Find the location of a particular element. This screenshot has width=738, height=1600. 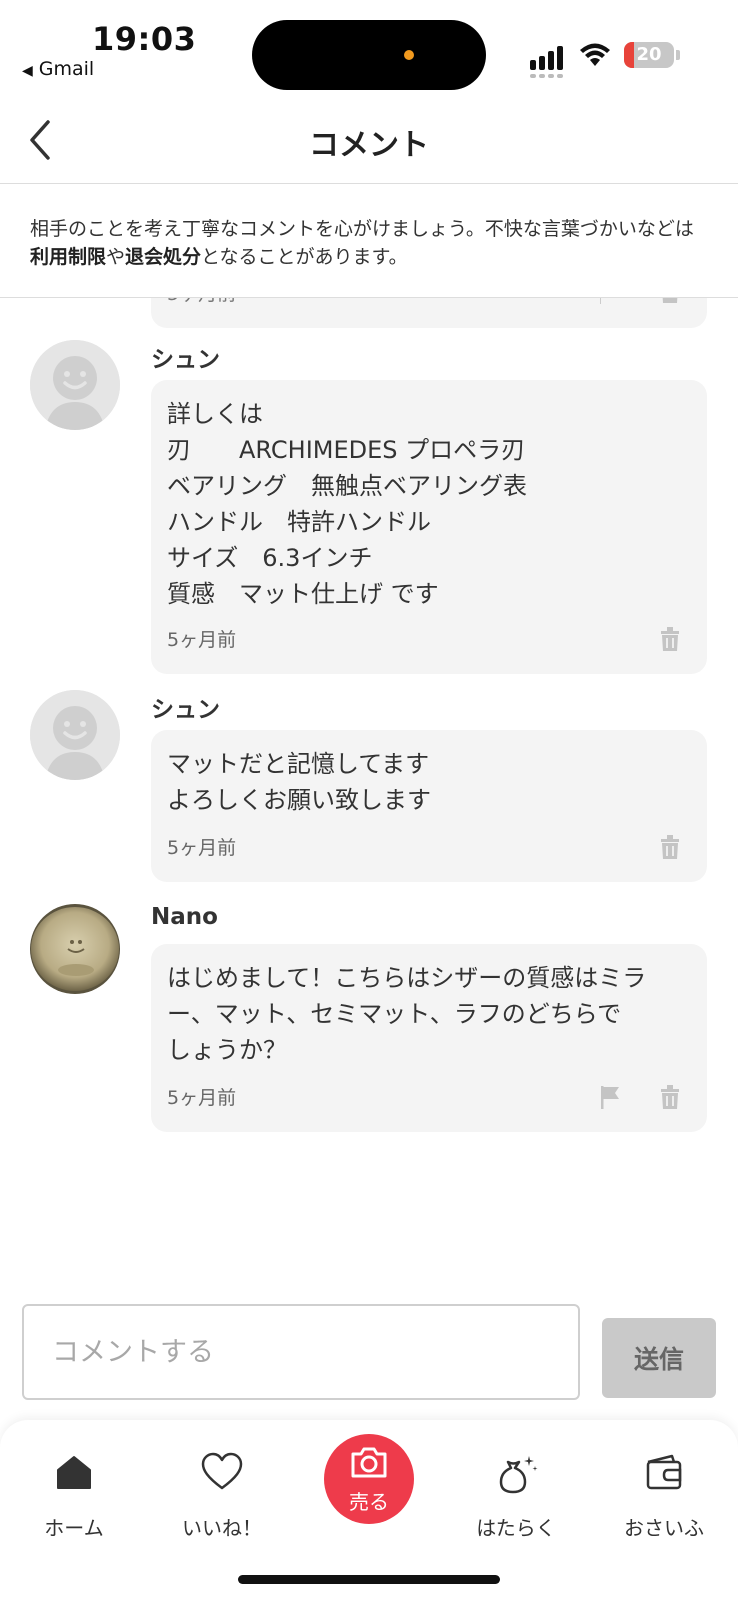

page-title: コメント is located at coordinates (369, 145).